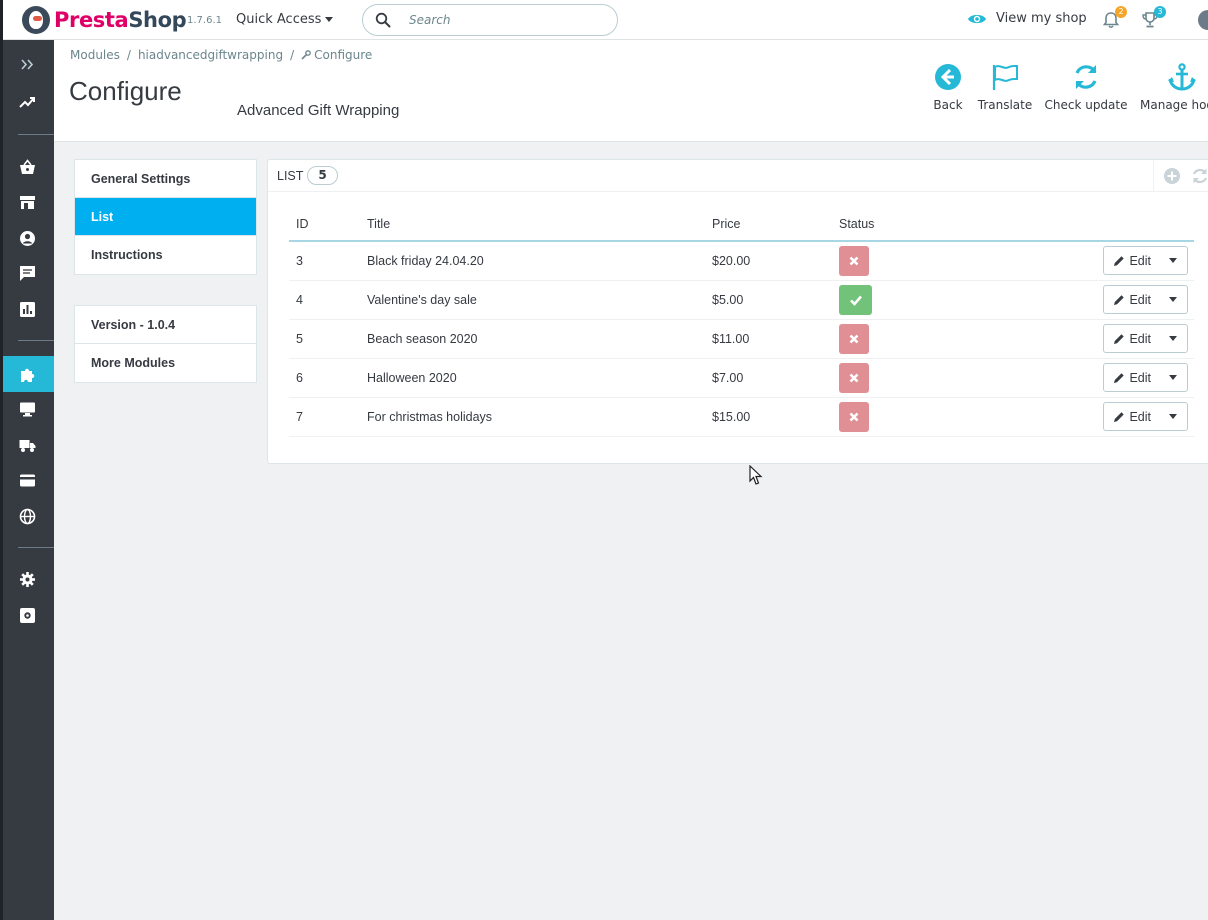  I want to click on breadcrumb-configure: Configure, so click(343, 55).